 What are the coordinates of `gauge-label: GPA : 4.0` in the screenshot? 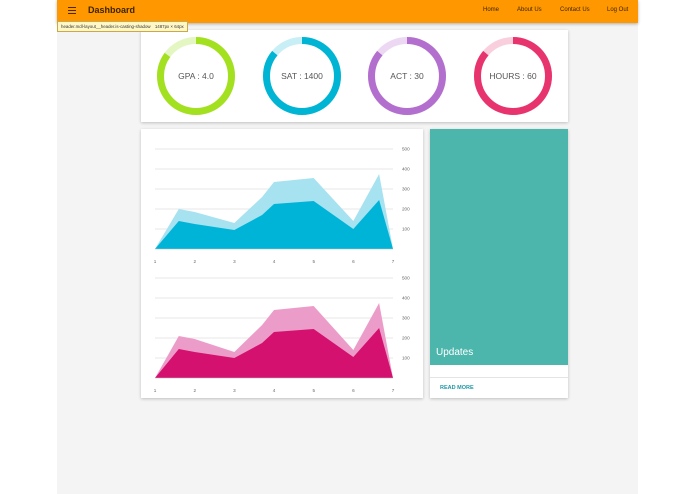 It's located at (196, 76).